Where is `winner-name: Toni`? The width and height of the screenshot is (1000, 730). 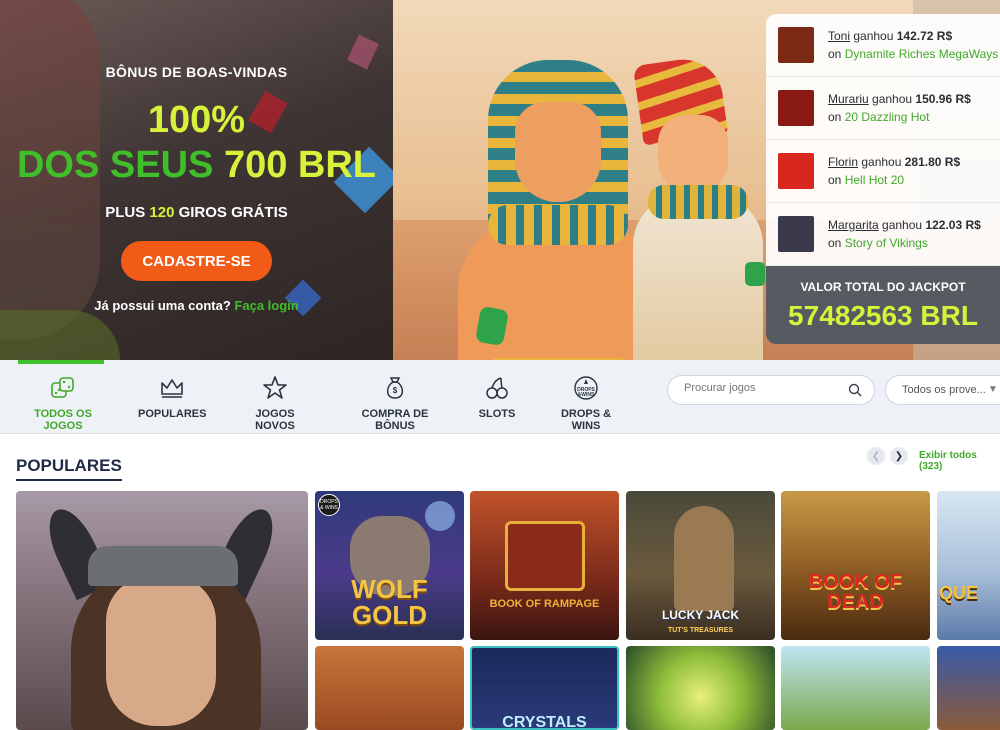 winner-name: Toni is located at coordinates (839, 36).